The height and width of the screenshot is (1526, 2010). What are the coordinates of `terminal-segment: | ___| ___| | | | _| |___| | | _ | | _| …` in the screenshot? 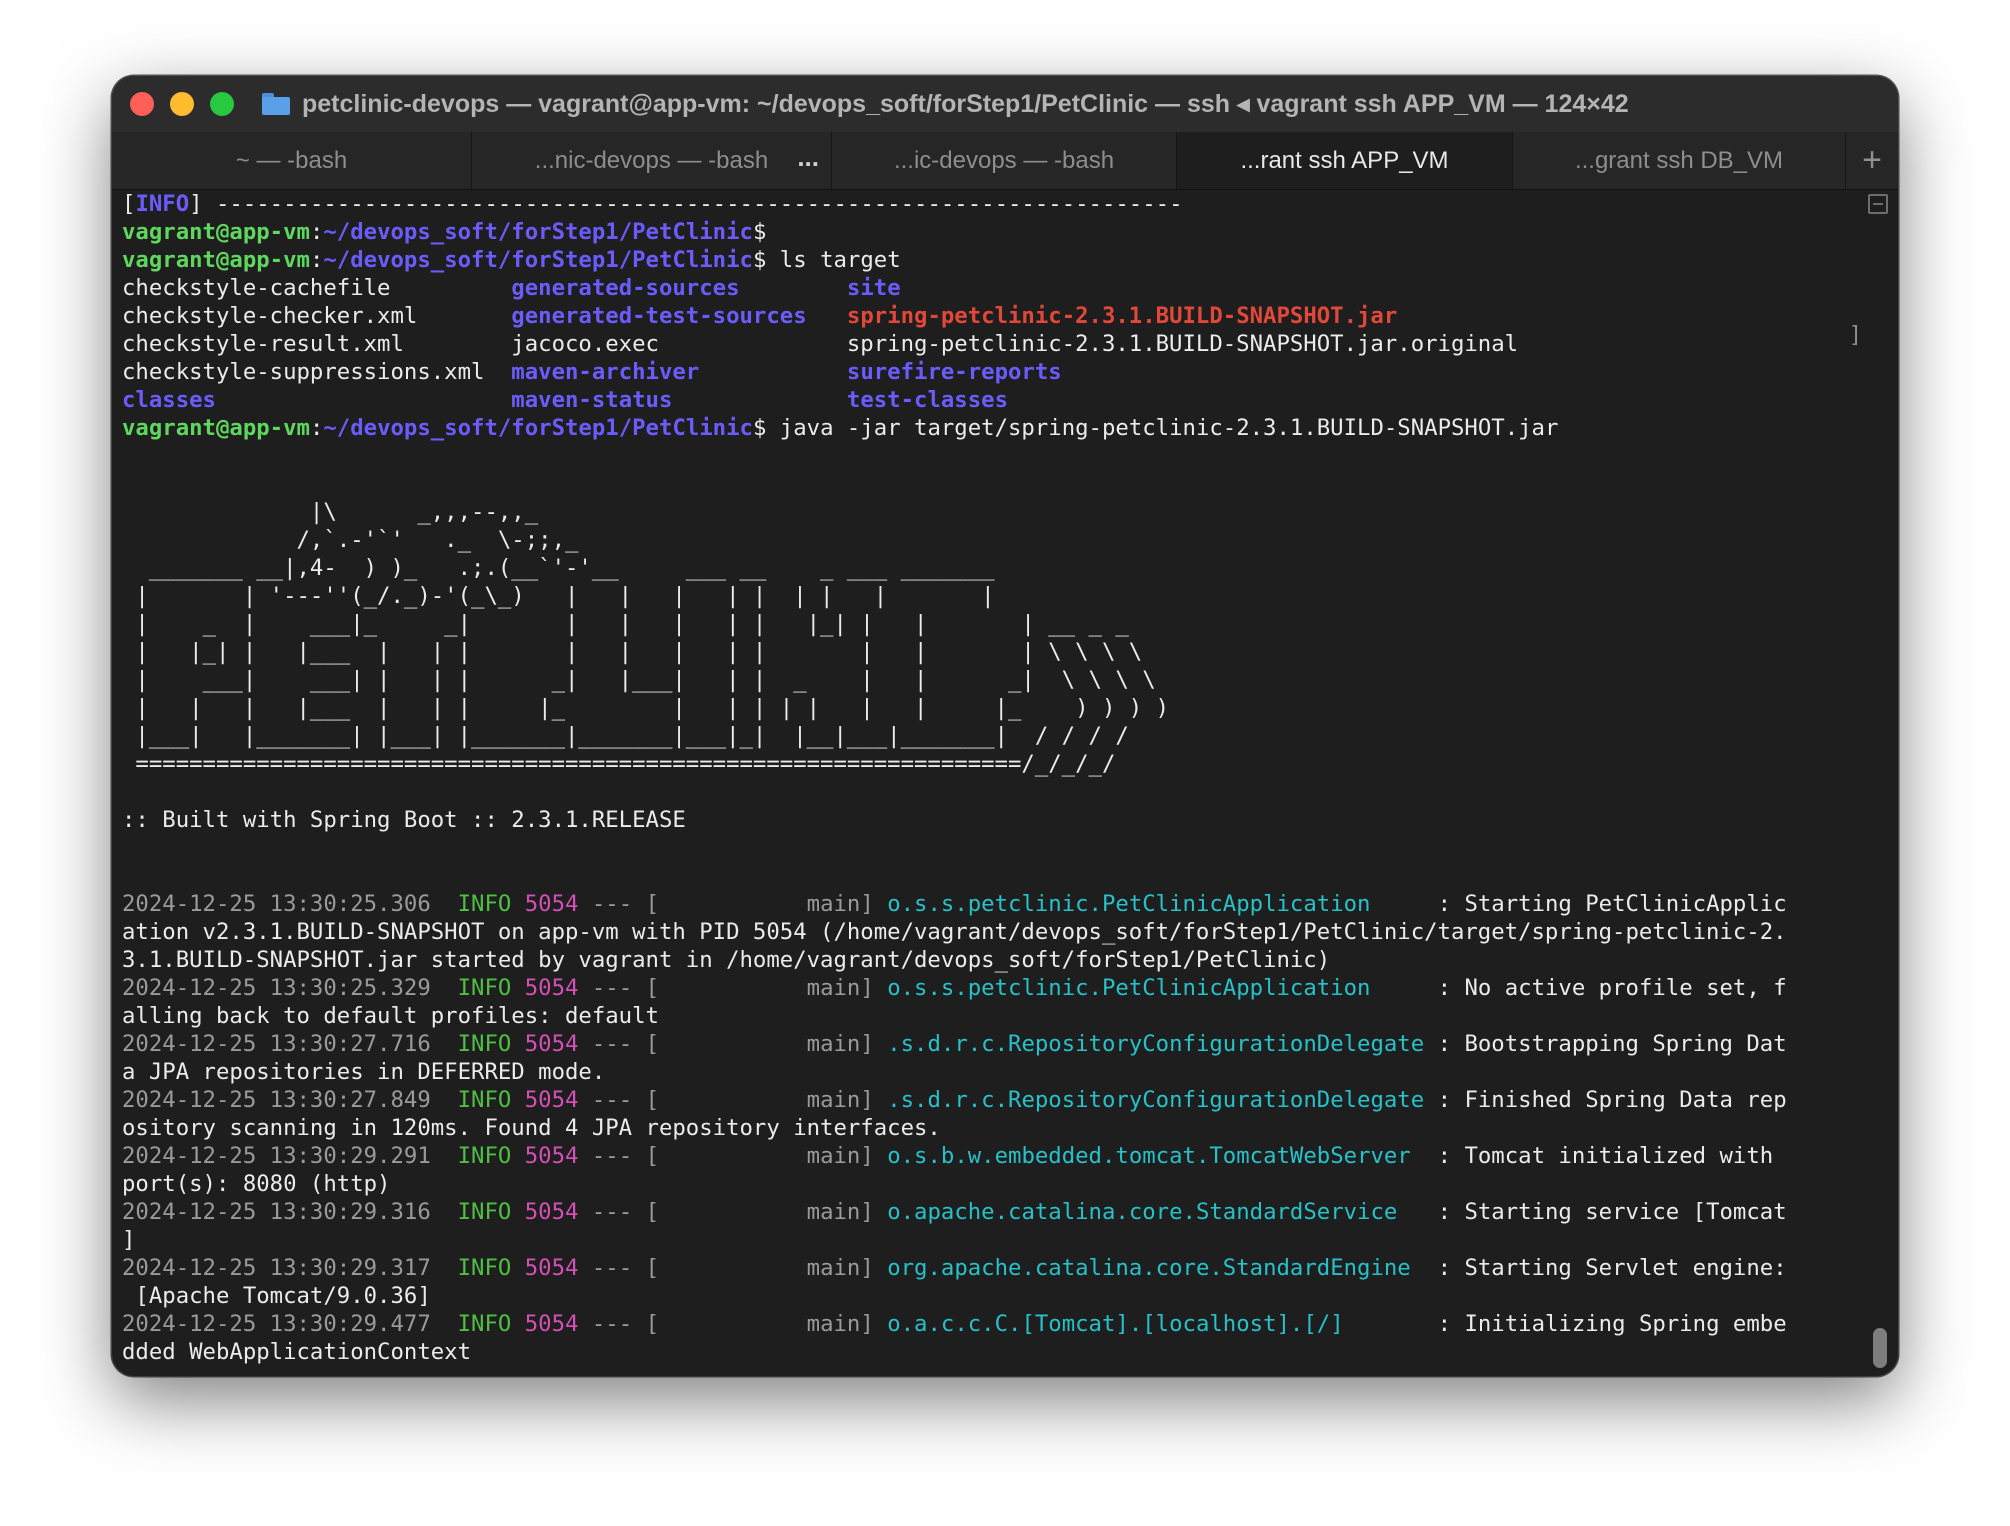 It's located at (639, 680).